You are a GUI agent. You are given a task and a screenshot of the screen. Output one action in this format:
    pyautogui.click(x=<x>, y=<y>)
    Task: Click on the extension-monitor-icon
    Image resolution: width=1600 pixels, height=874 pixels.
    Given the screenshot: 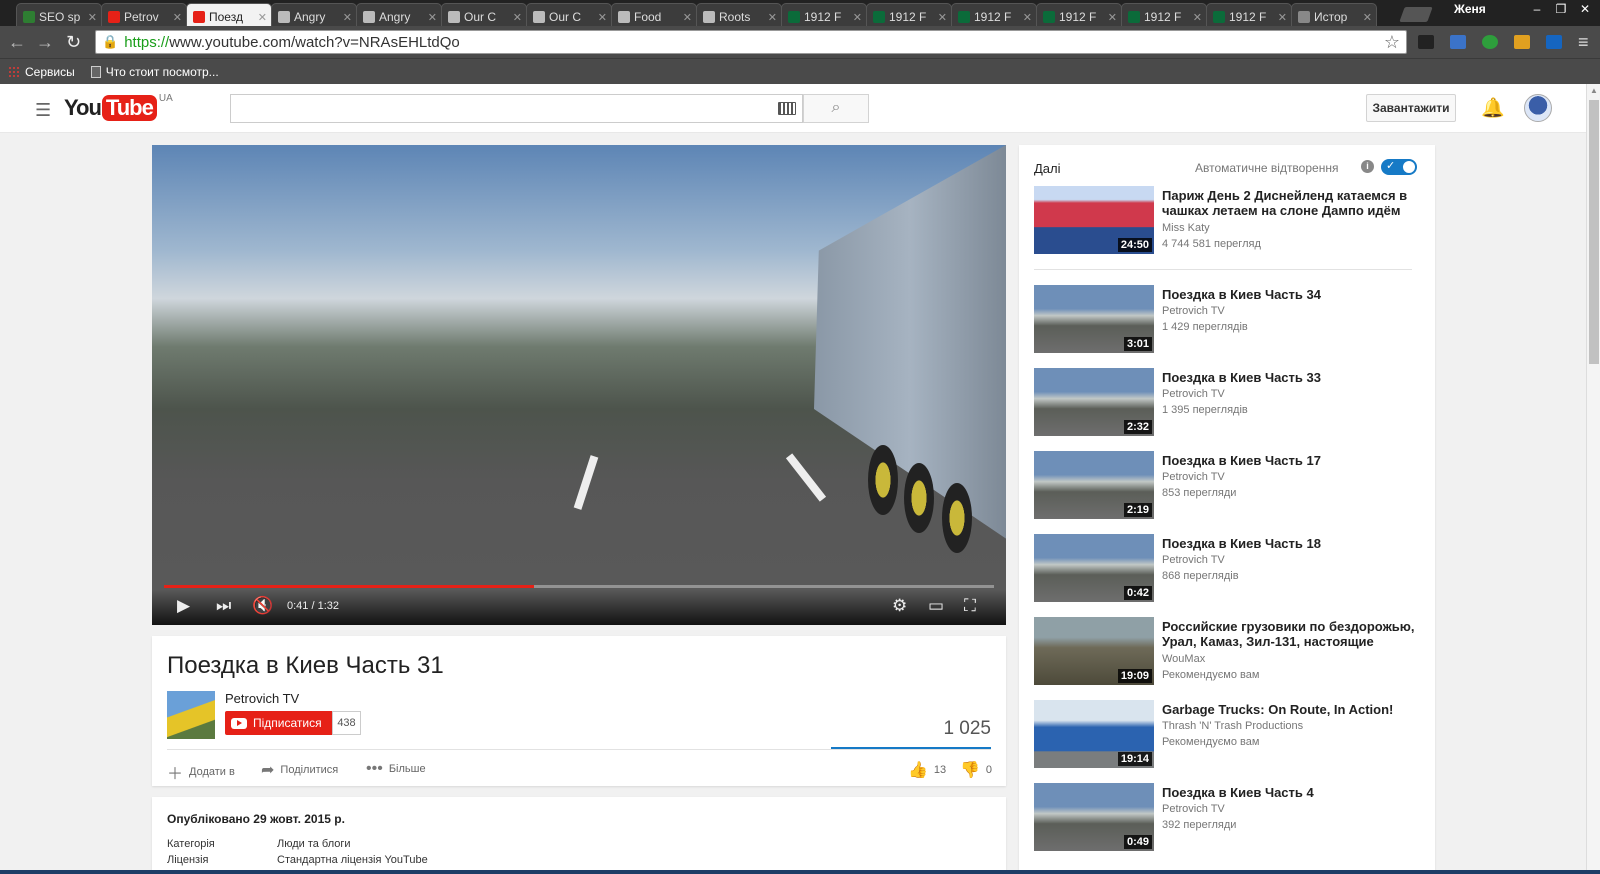 What is the action you would take?
    pyautogui.click(x=1458, y=42)
    